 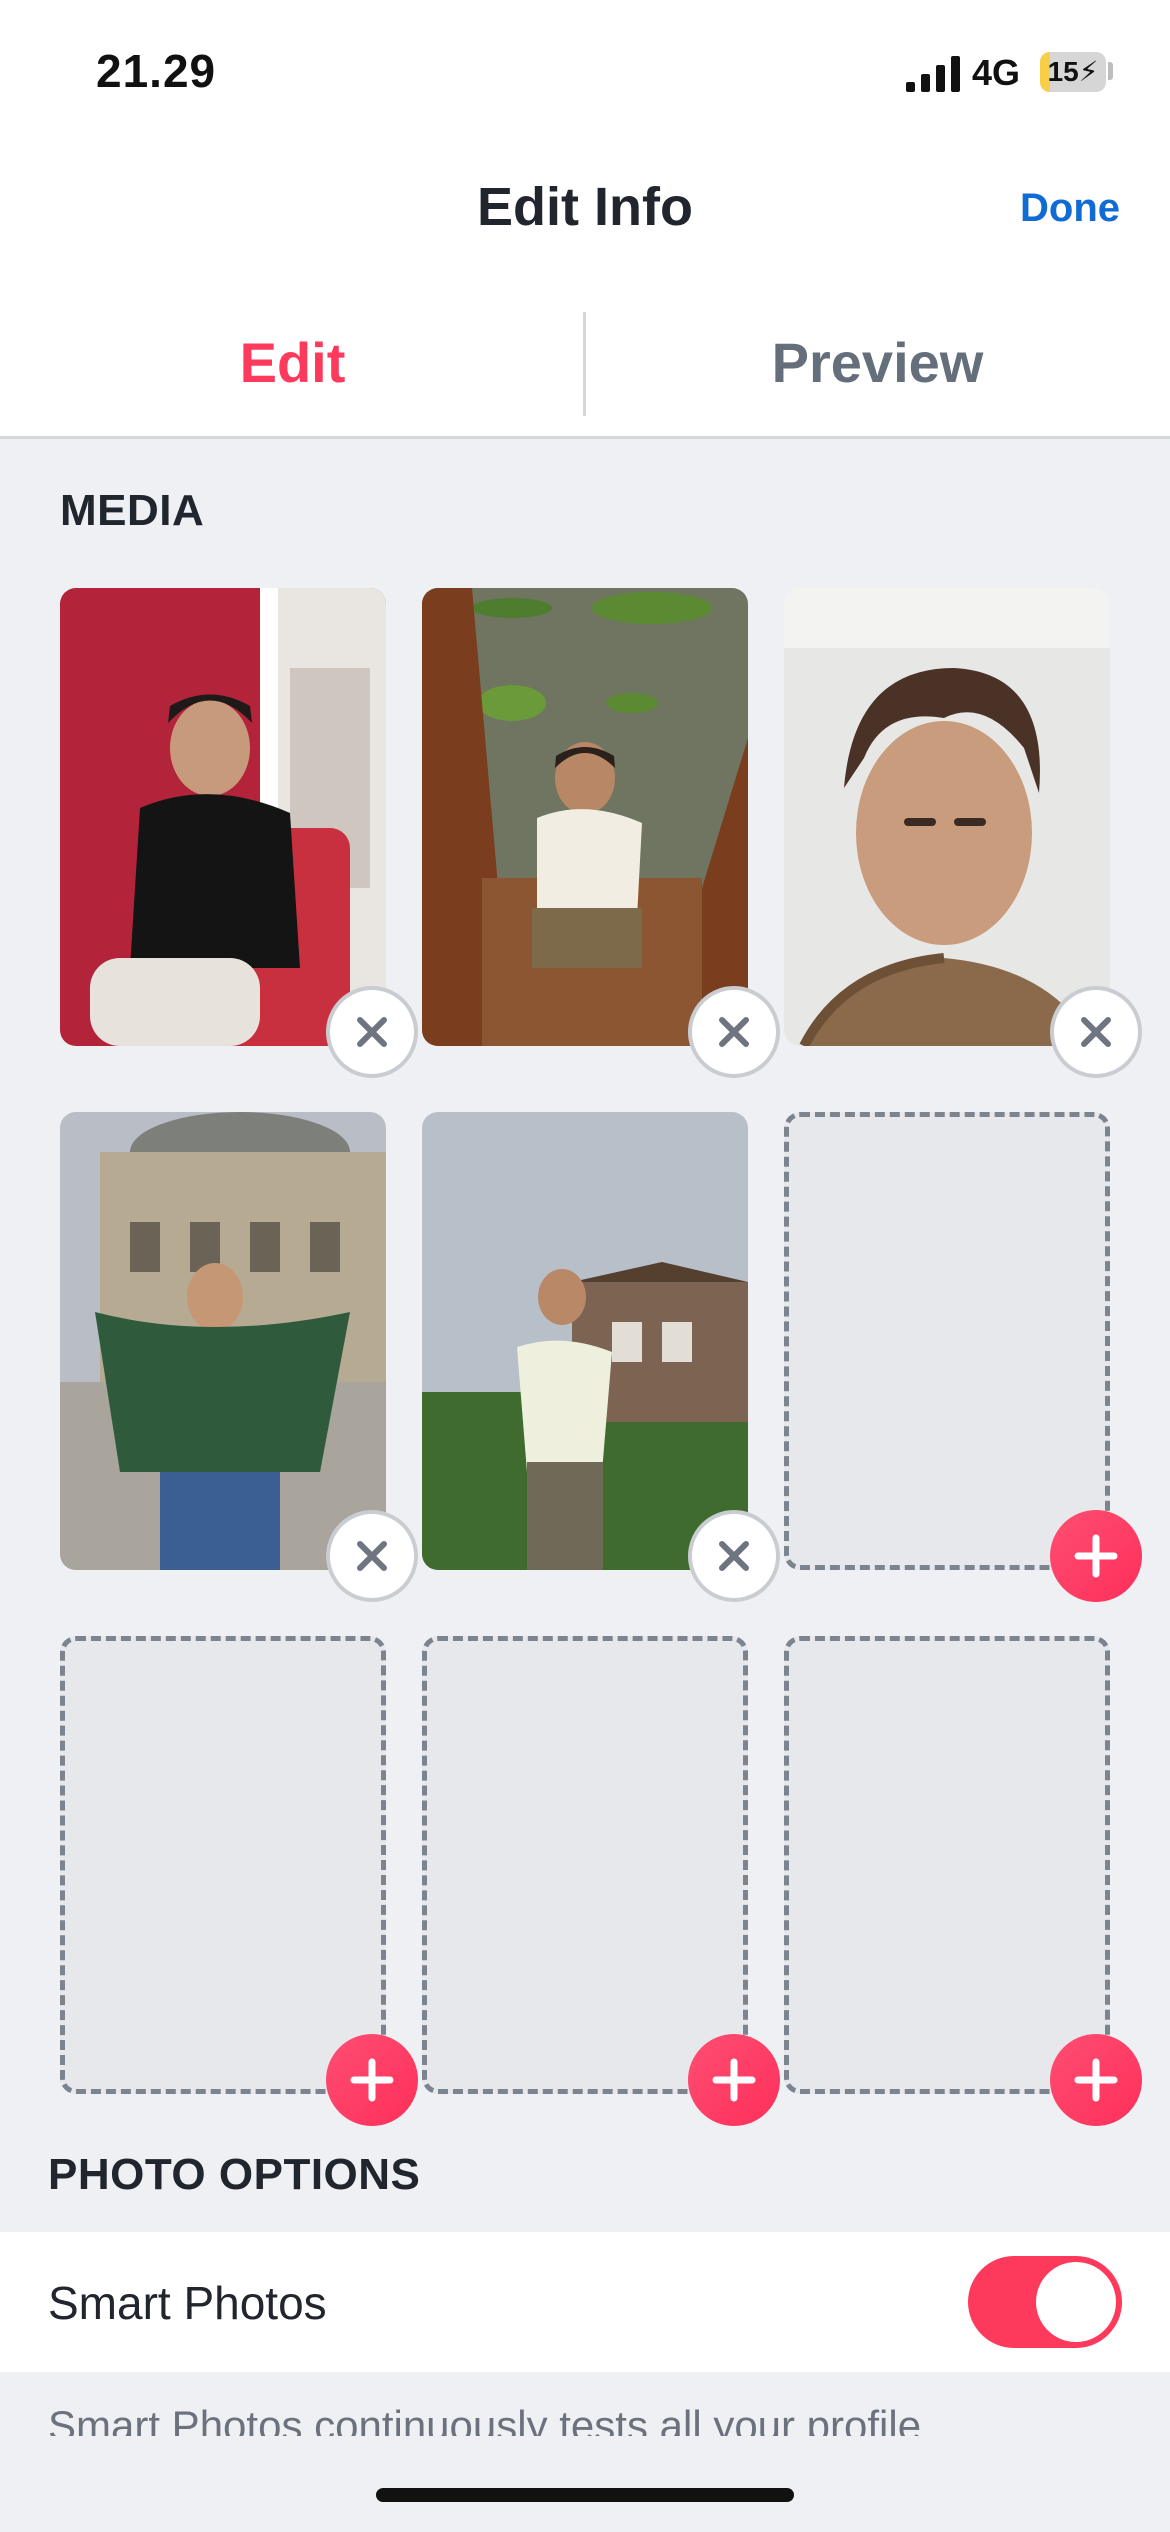 I want to click on media-section-title: MEDIA, so click(x=132, y=510).